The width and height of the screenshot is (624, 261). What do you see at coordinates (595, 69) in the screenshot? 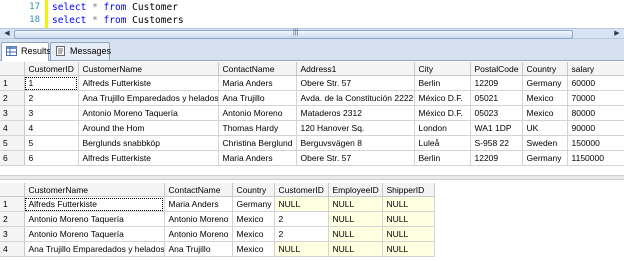
I see `column-header: salary` at bounding box center [595, 69].